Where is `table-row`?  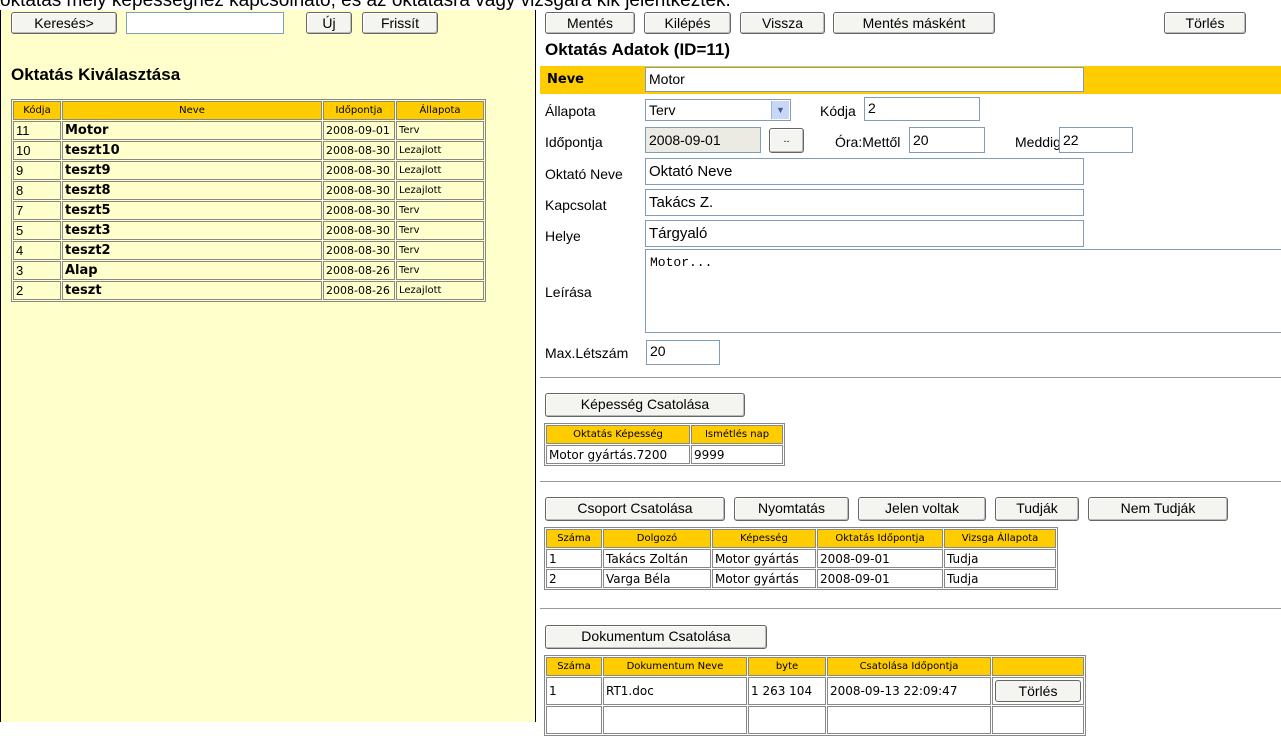 table-row is located at coordinates (815, 720).